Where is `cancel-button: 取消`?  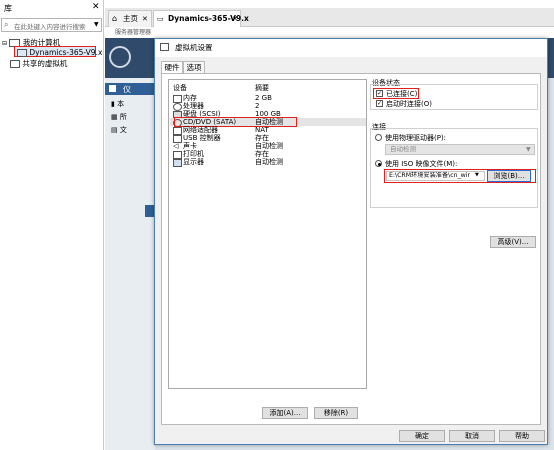 cancel-button: 取消 is located at coordinates (472, 436).